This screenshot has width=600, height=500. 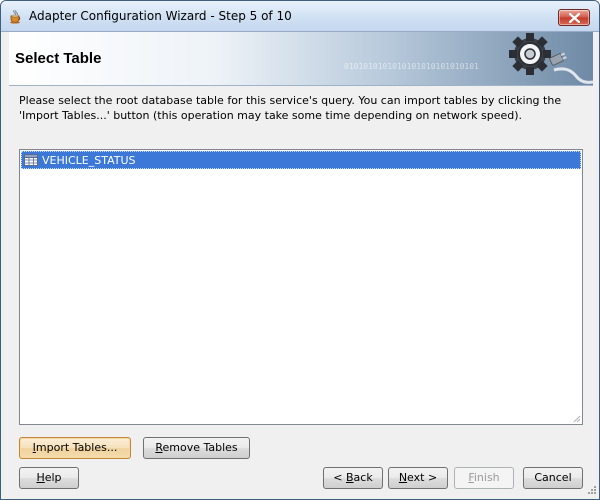 What do you see at coordinates (31, 160) in the screenshot?
I see `database-table-icon` at bounding box center [31, 160].